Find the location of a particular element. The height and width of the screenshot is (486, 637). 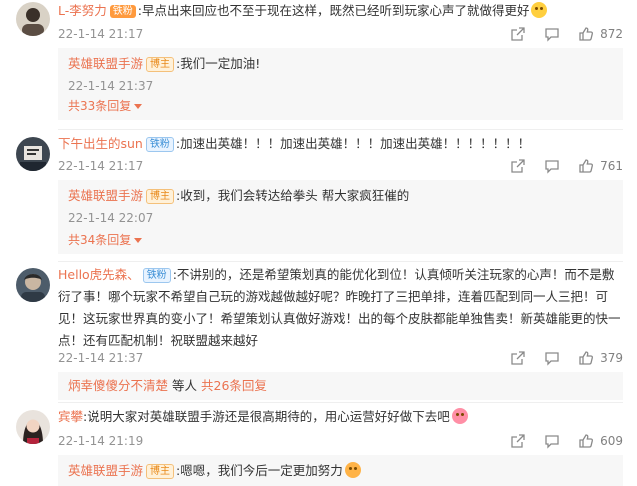

comment-content: :说明大家对英雄联盟手游还是很高期待的，用心运营好好做下去吧 is located at coordinates (266, 416).